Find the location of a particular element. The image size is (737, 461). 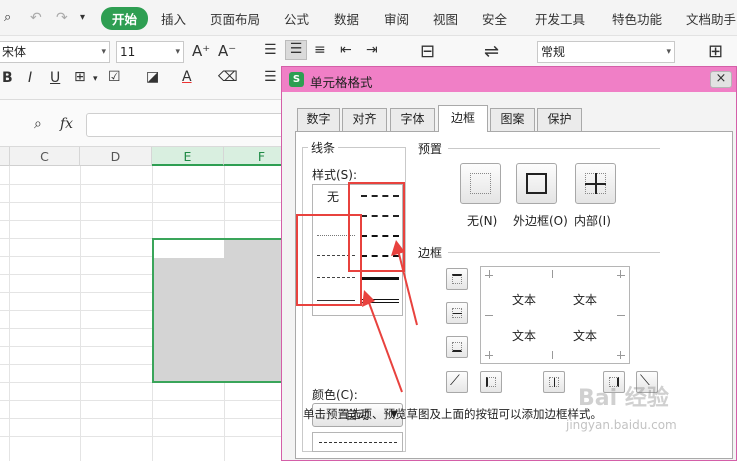

watermark: Bai 经验 is located at coordinates (623, 398).